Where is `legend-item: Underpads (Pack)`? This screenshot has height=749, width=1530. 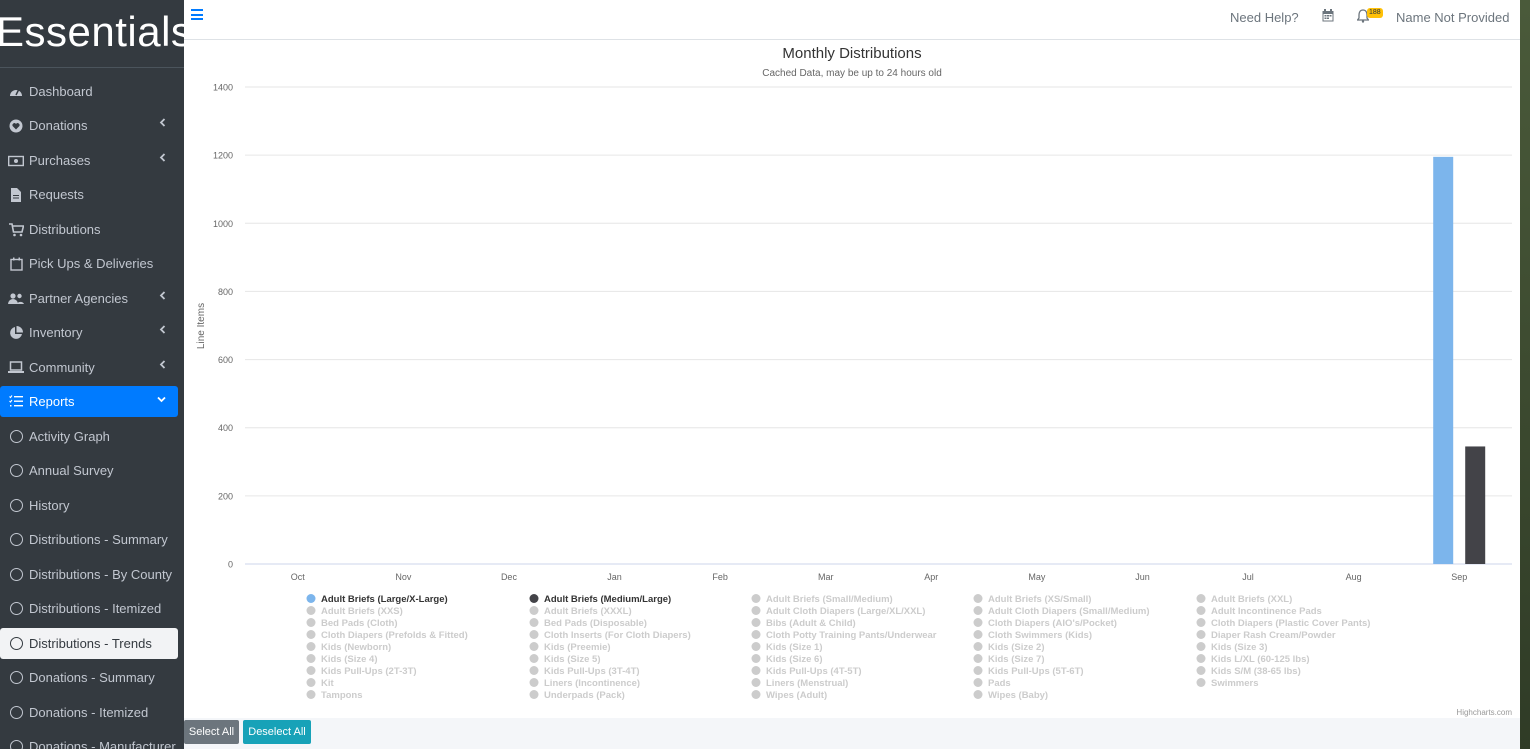
legend-item: Underpads (Pack) is located at coordinates (577, 695).